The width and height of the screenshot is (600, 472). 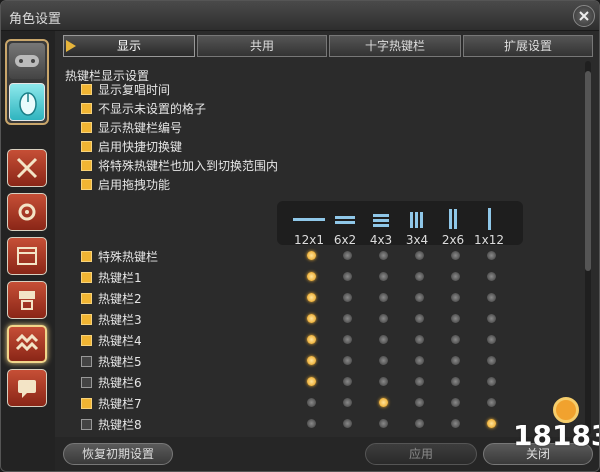 What do you see at coordinates (111, 298) in the screenshot?
I see `hotbar-row: 热键栏2` at bounding box center [111, 298].